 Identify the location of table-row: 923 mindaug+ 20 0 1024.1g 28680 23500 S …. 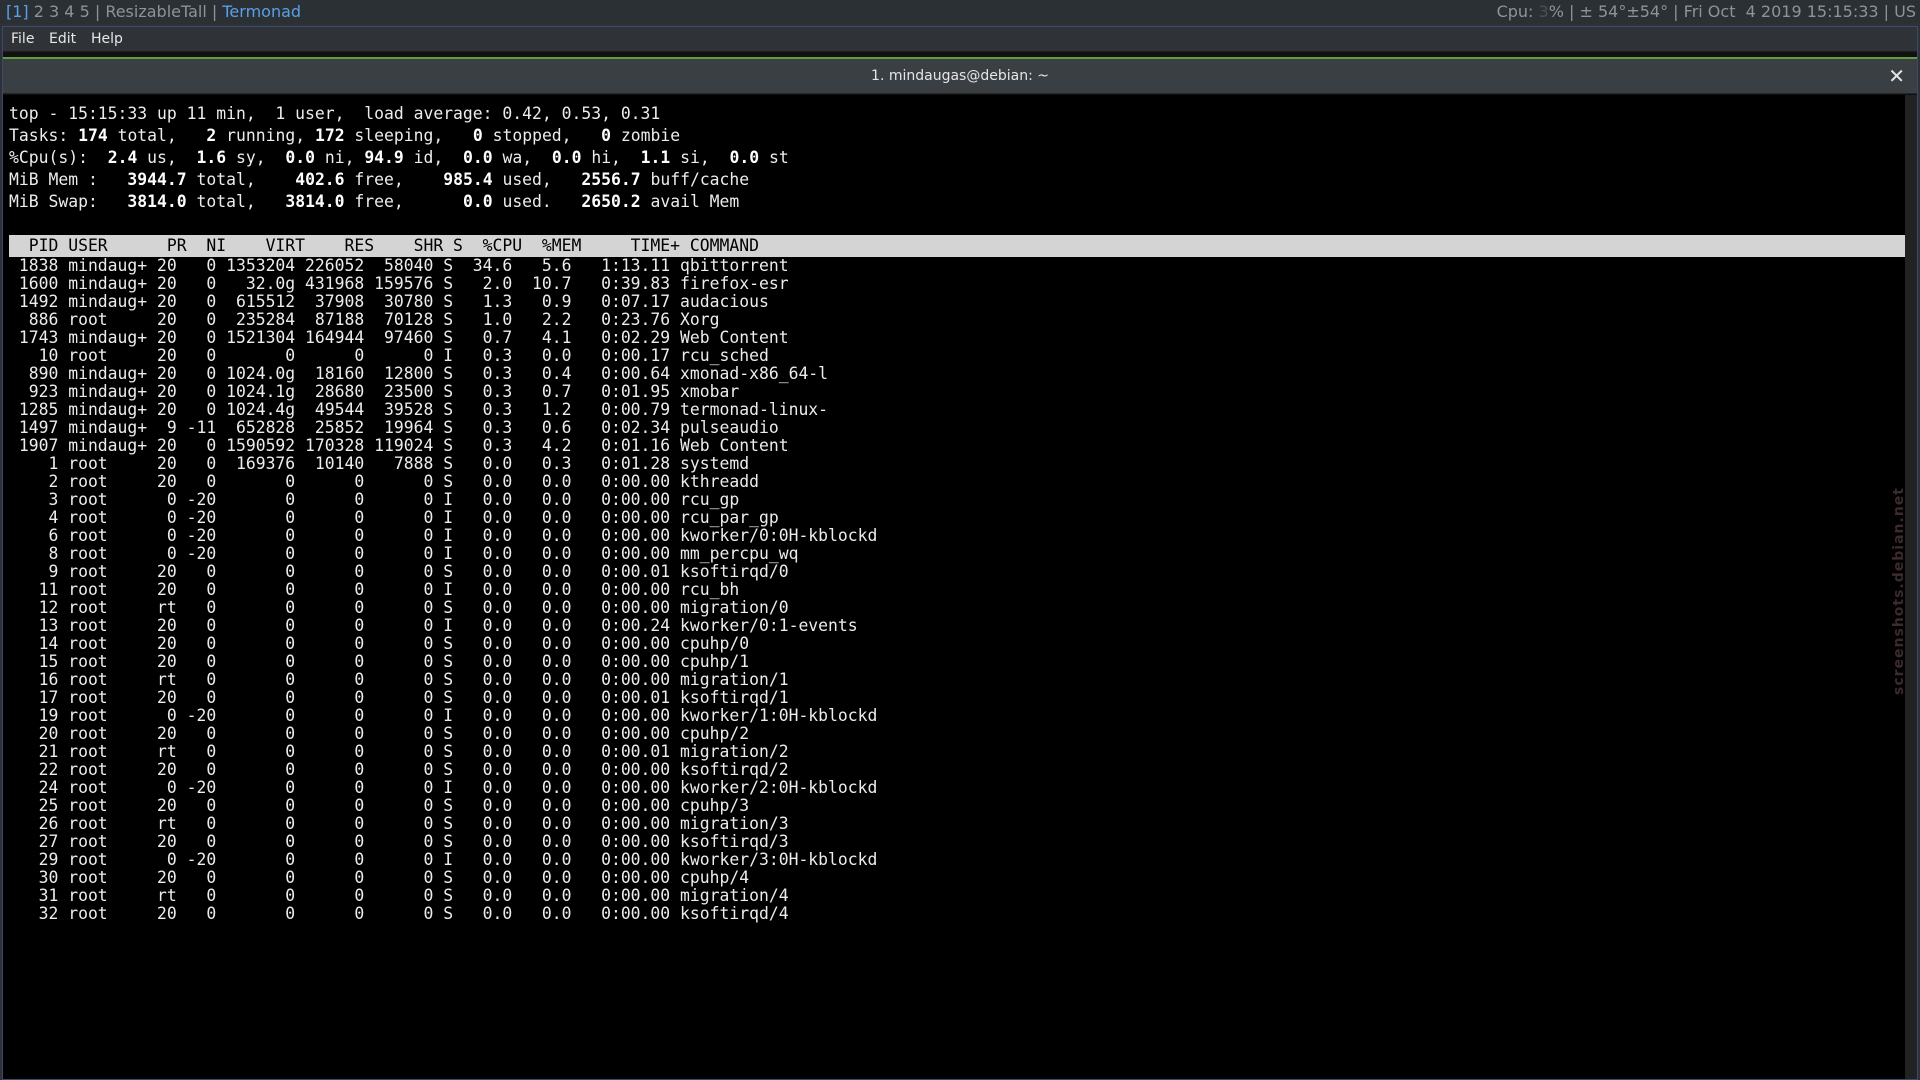
(374, 391).